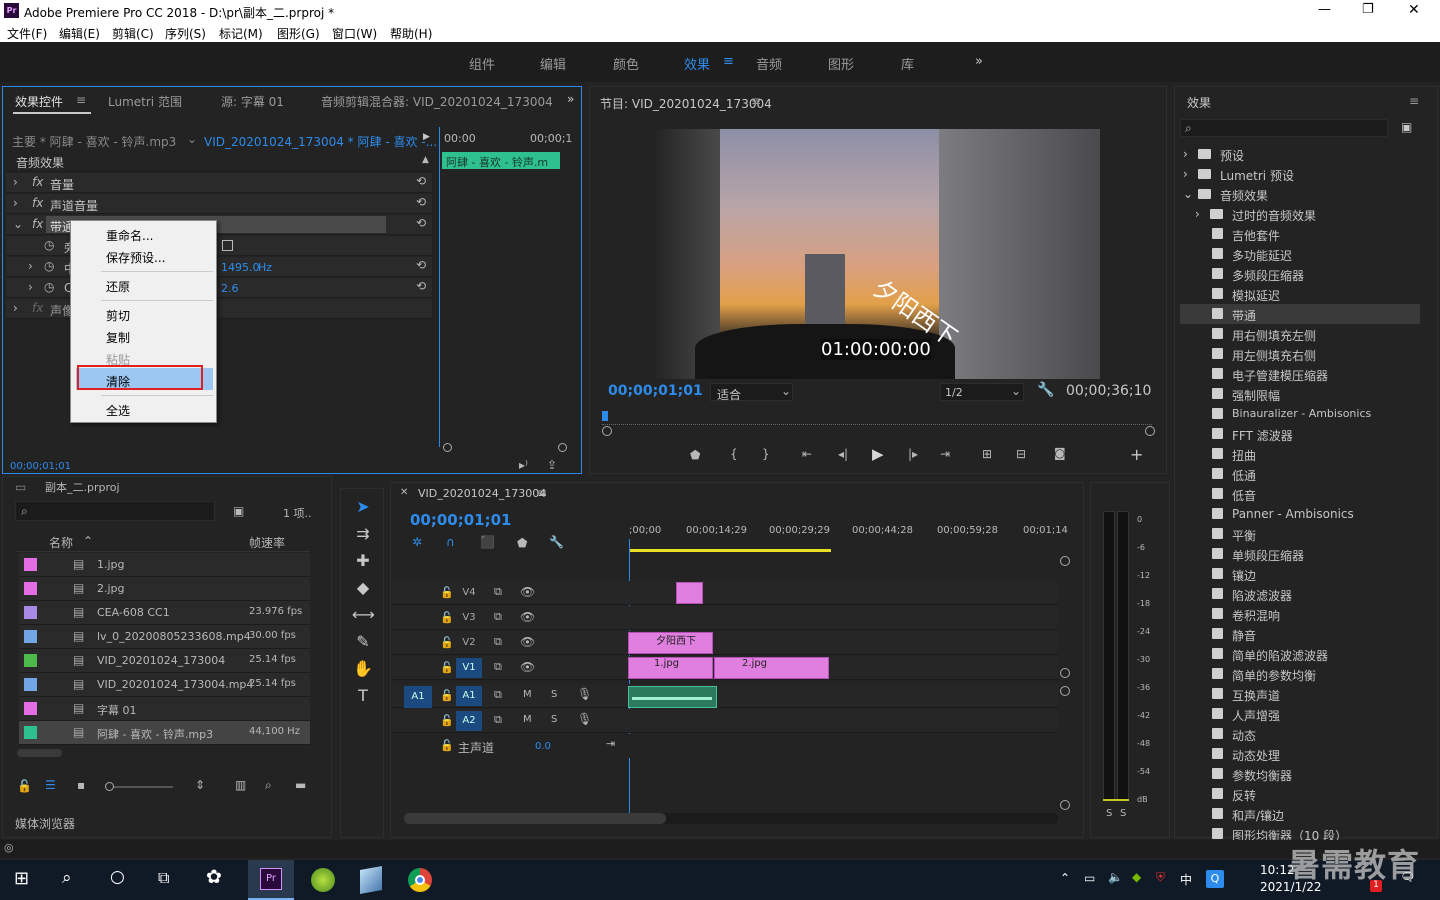 The width and height of the screenshot is (1440, 900). What do you see at coordinates (626, 63) in the screenshot?
I see `ws-tab-color: 颜色` at bounding box center [626, 63].